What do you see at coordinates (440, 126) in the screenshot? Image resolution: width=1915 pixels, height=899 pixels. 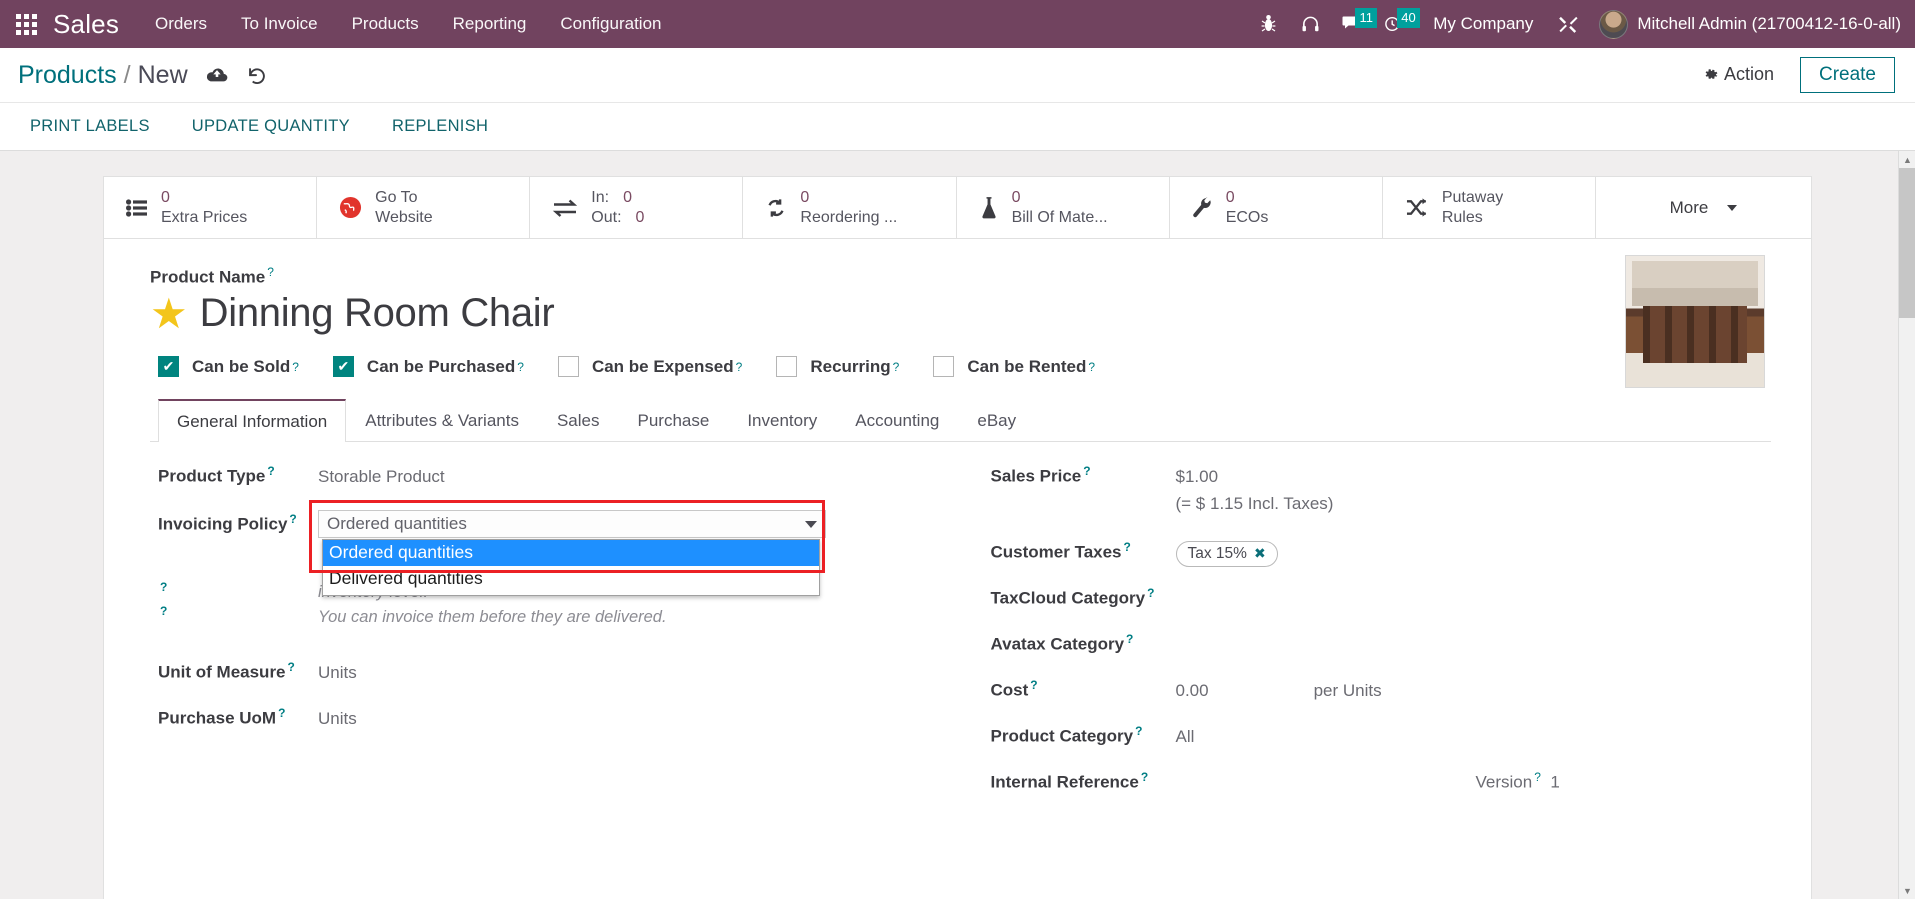 I see `replenish-button: REPLENISH` at bounding box center [440, 126].